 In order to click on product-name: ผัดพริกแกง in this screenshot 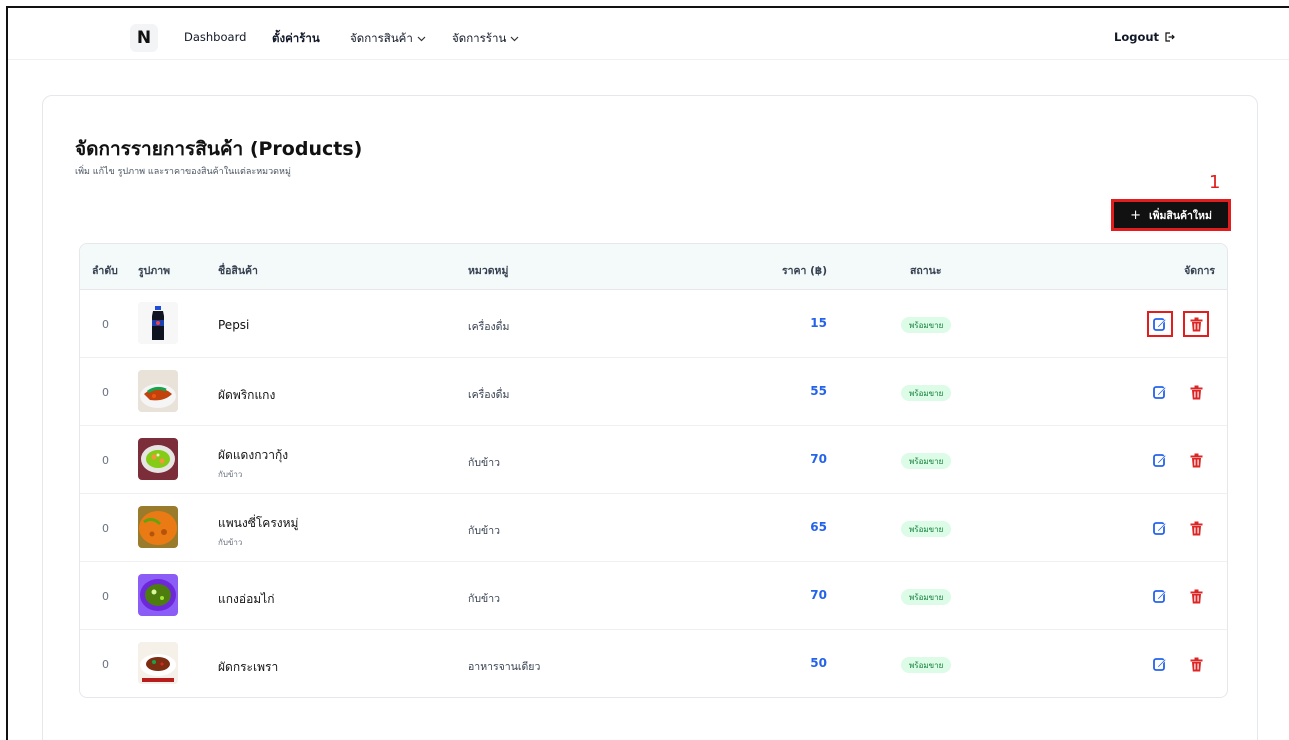, I will do `click(247, 395)`.